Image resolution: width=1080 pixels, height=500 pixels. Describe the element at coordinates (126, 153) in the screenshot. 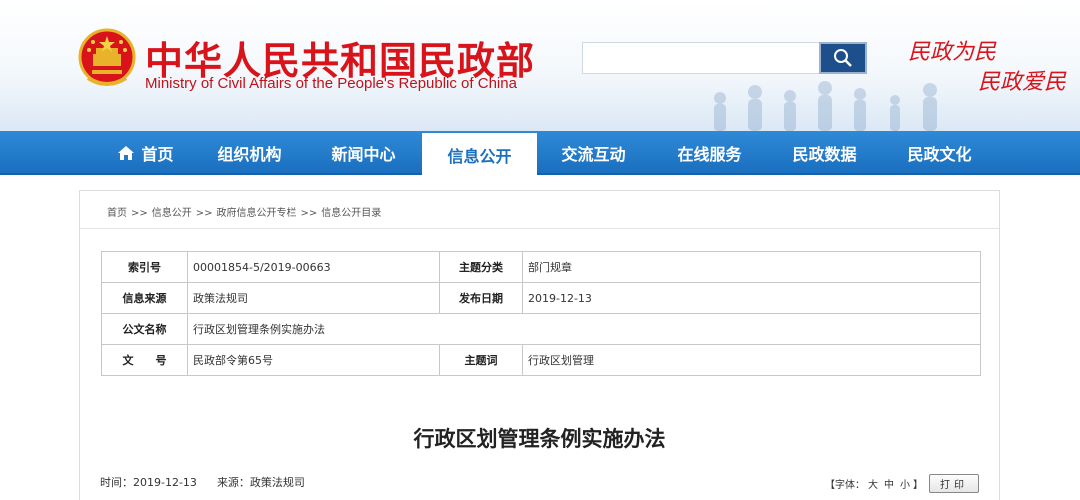

I see `home-icon` at that location.